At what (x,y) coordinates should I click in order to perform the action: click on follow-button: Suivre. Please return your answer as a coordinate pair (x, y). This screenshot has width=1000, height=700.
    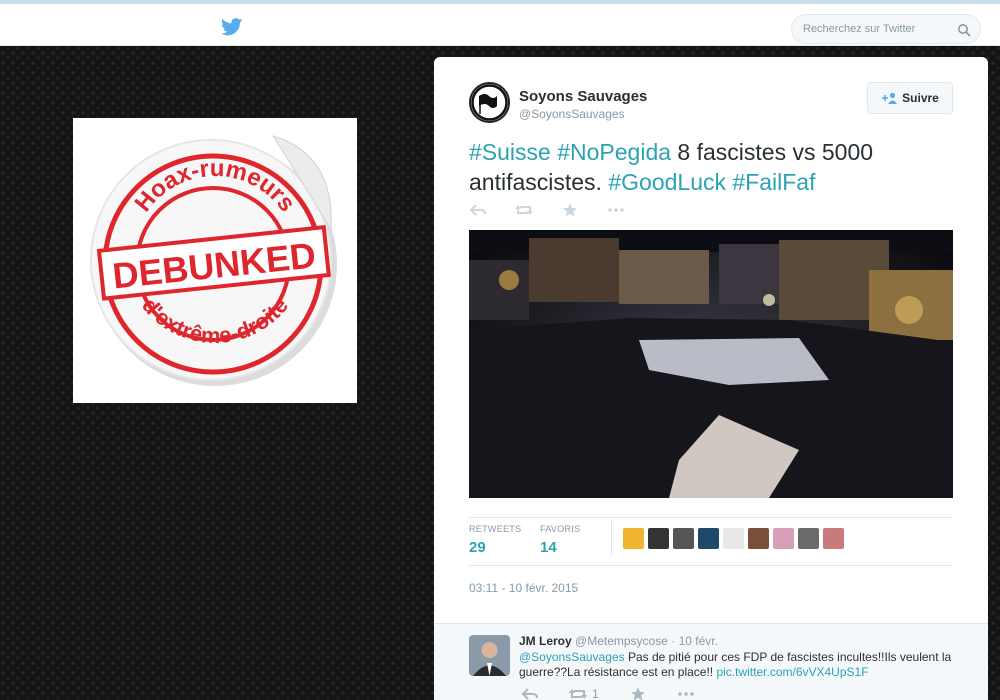
    Looking at the image, I should click on (910, 98).